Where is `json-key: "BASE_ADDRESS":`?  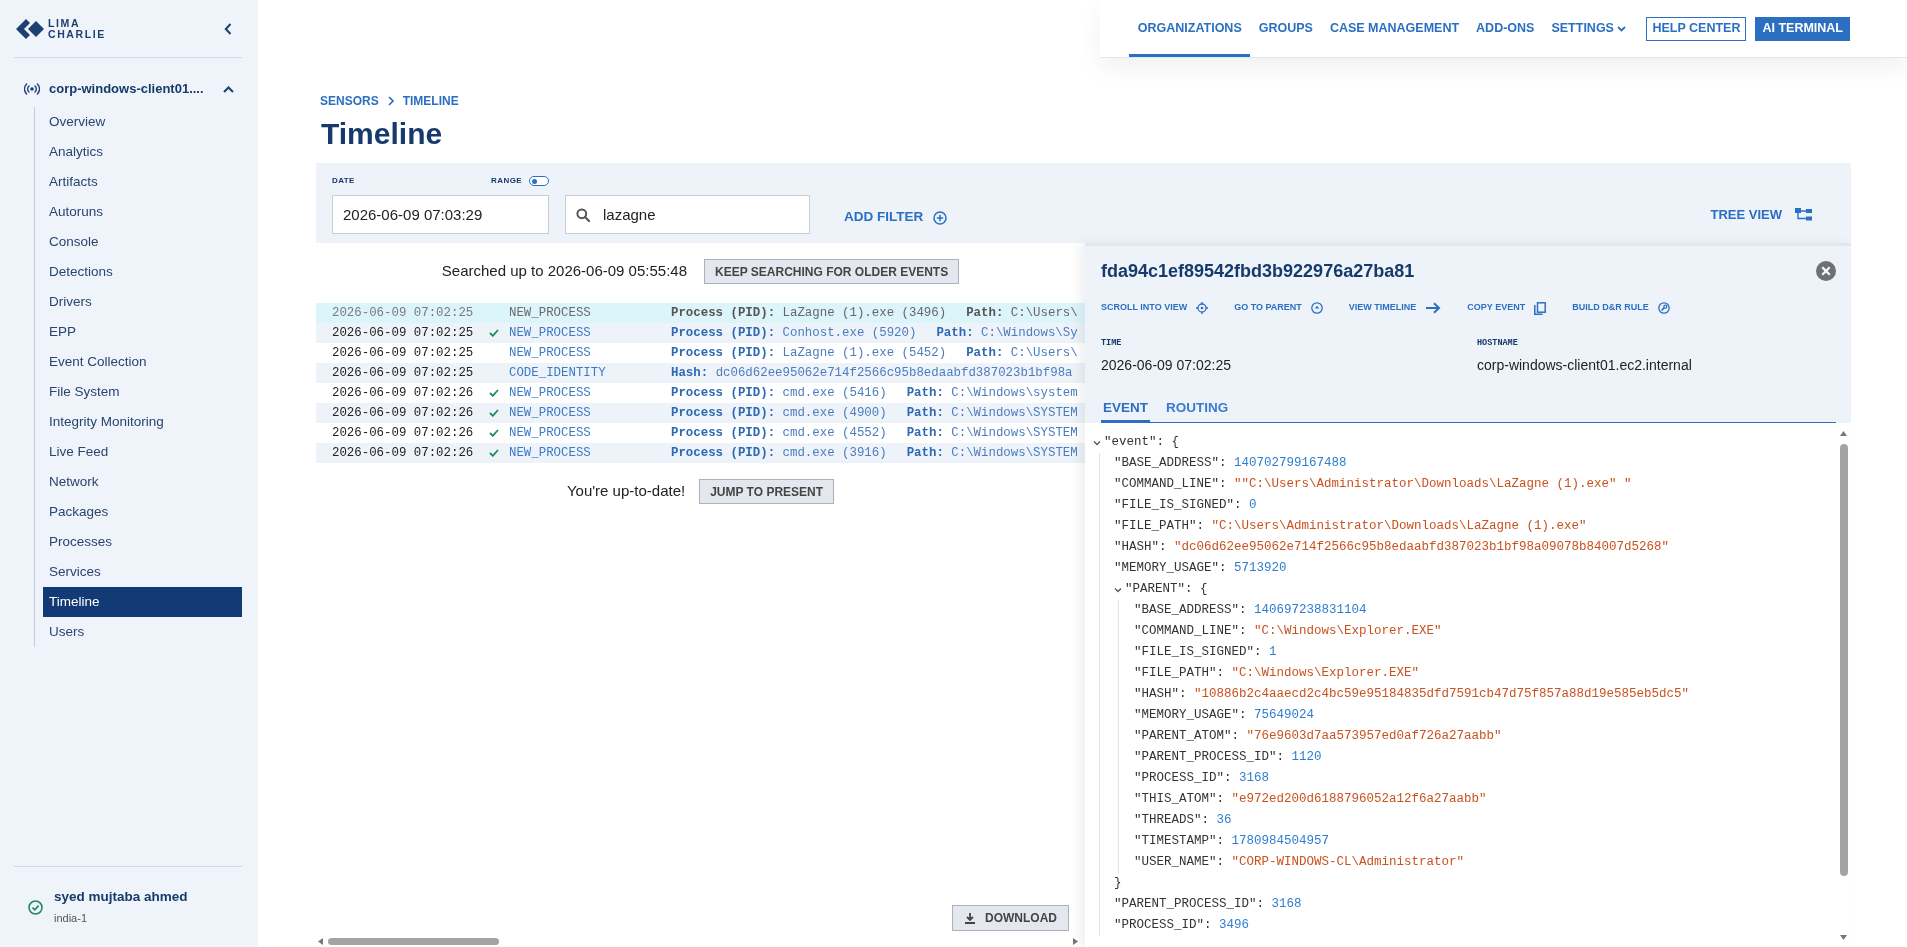 json-key: "BASE_ADDRESS": is located at coordinates (1170, 463).